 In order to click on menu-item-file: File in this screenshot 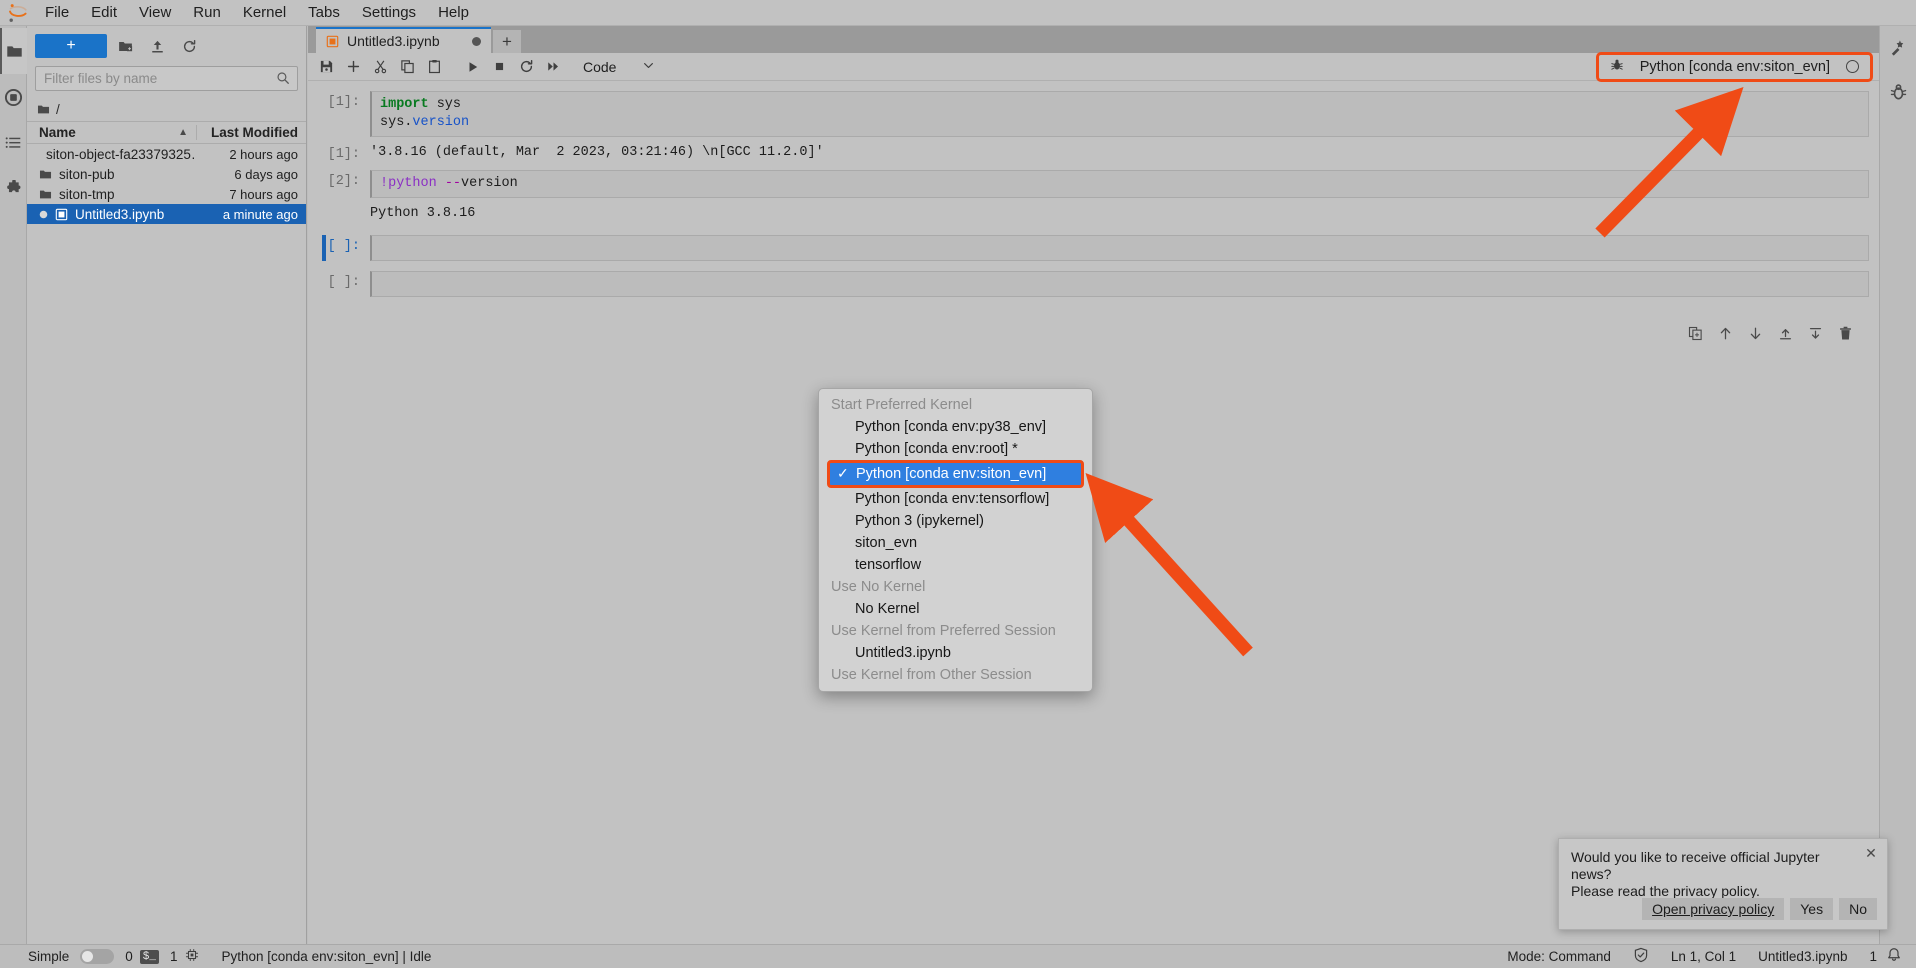, I will do `click(57, 13)`.